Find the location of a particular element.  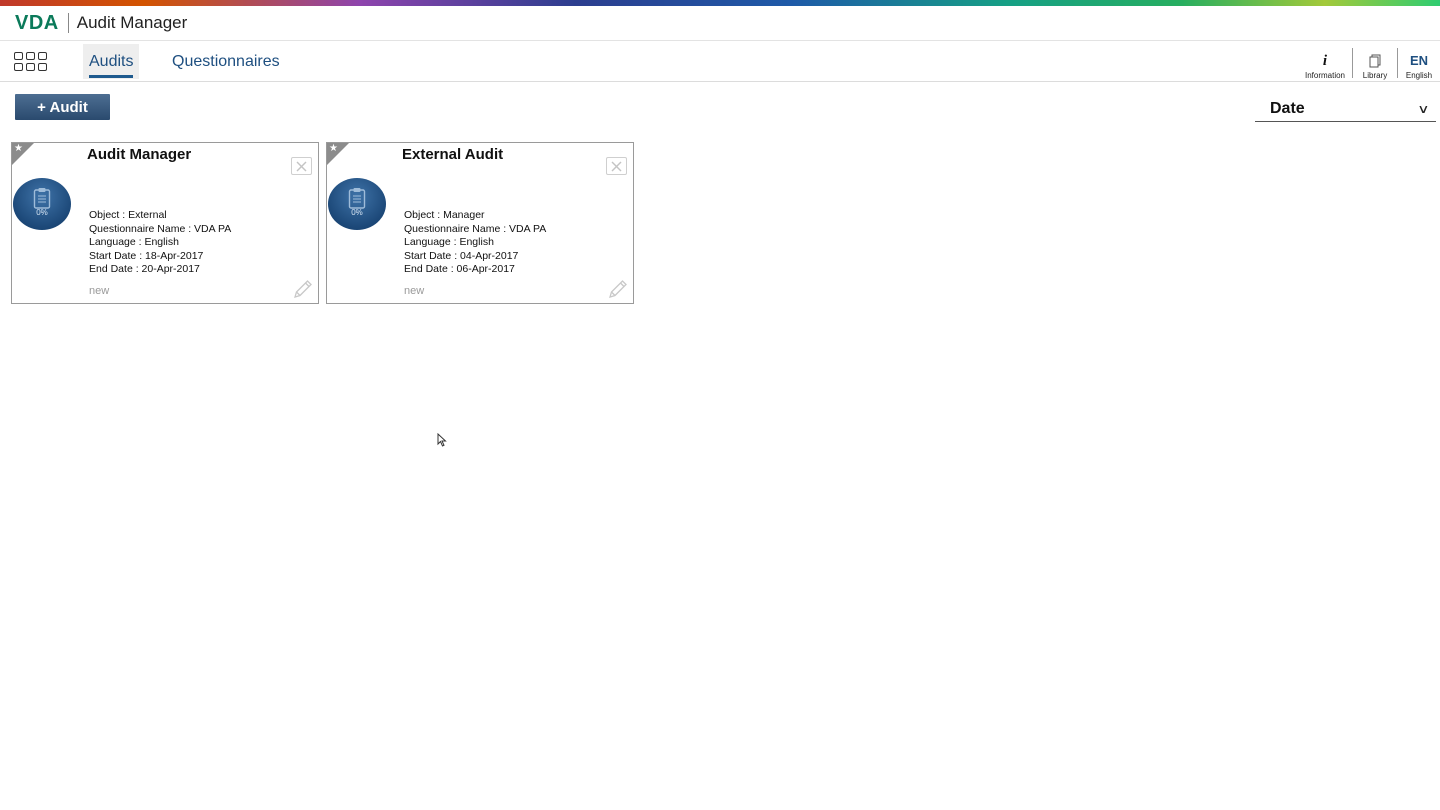

language-button: EN English is located at coordinates (1419, 61).